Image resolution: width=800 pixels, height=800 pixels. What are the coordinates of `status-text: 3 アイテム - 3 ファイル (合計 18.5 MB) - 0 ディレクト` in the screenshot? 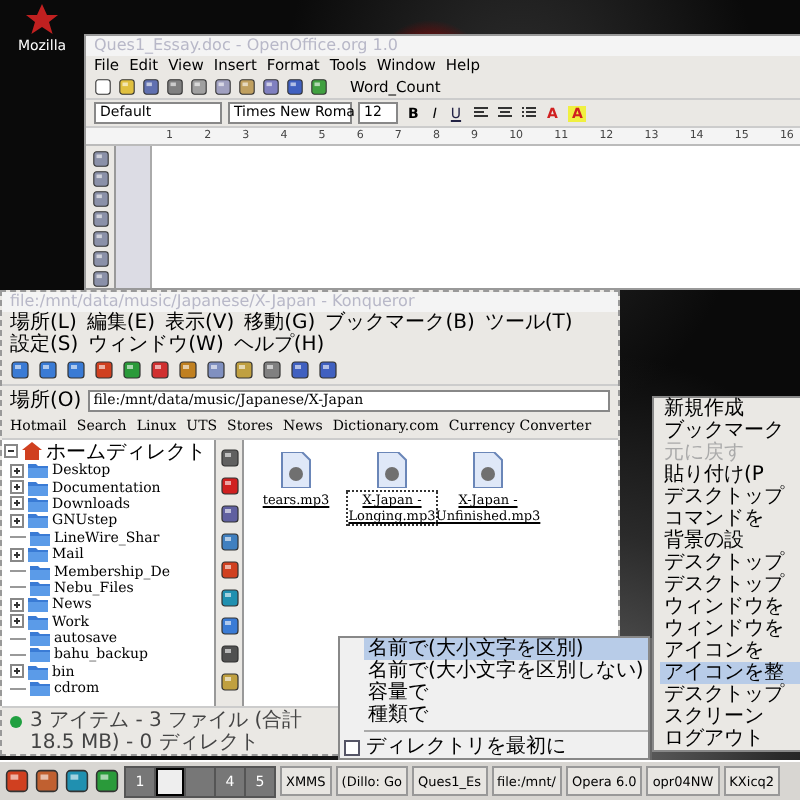 It's located at (167, 732).